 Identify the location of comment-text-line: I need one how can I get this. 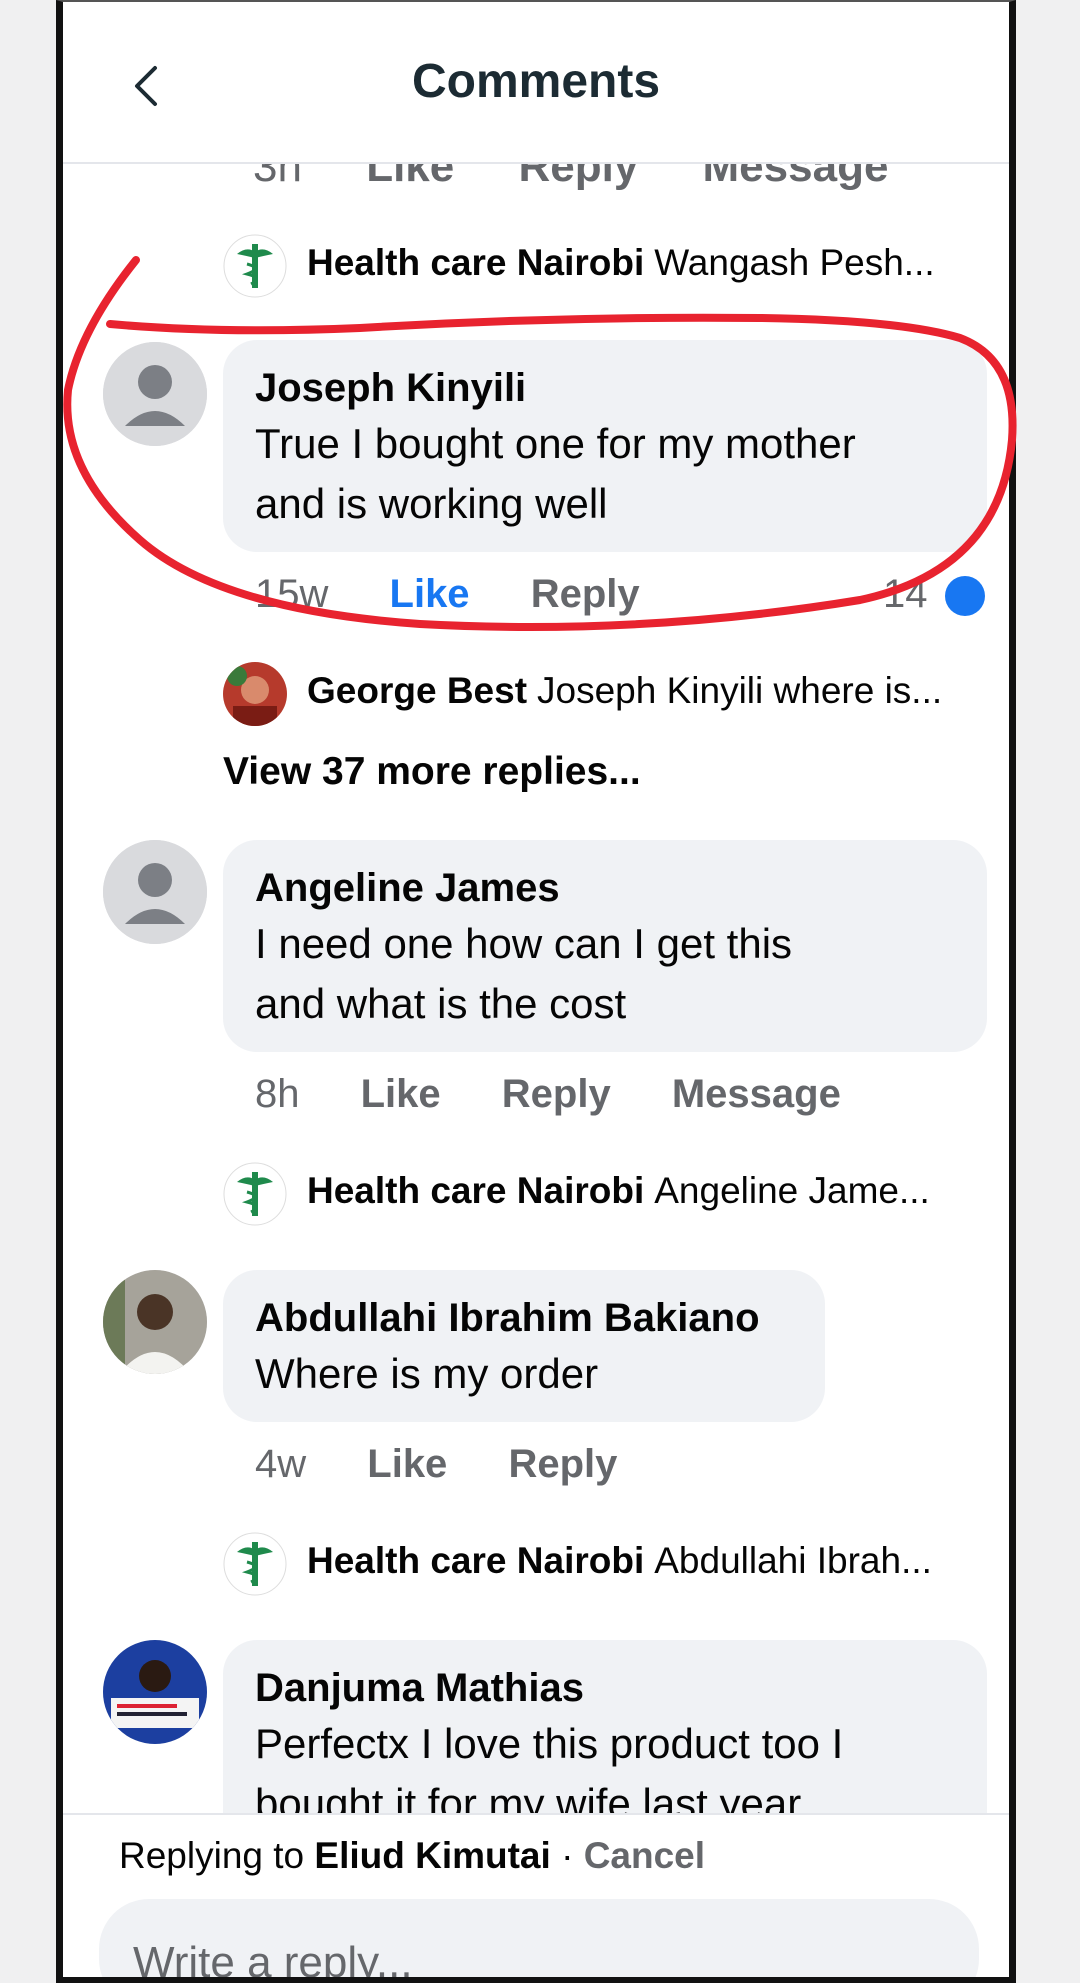
(524, 943).